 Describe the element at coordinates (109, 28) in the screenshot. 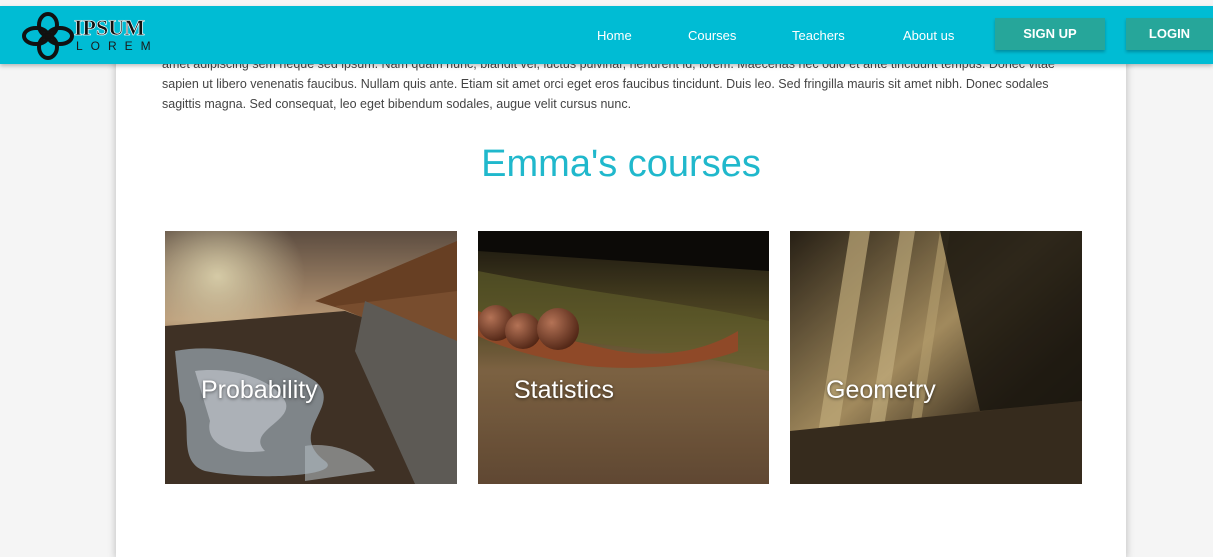

I see `brand-name: IPSUM` at that location.